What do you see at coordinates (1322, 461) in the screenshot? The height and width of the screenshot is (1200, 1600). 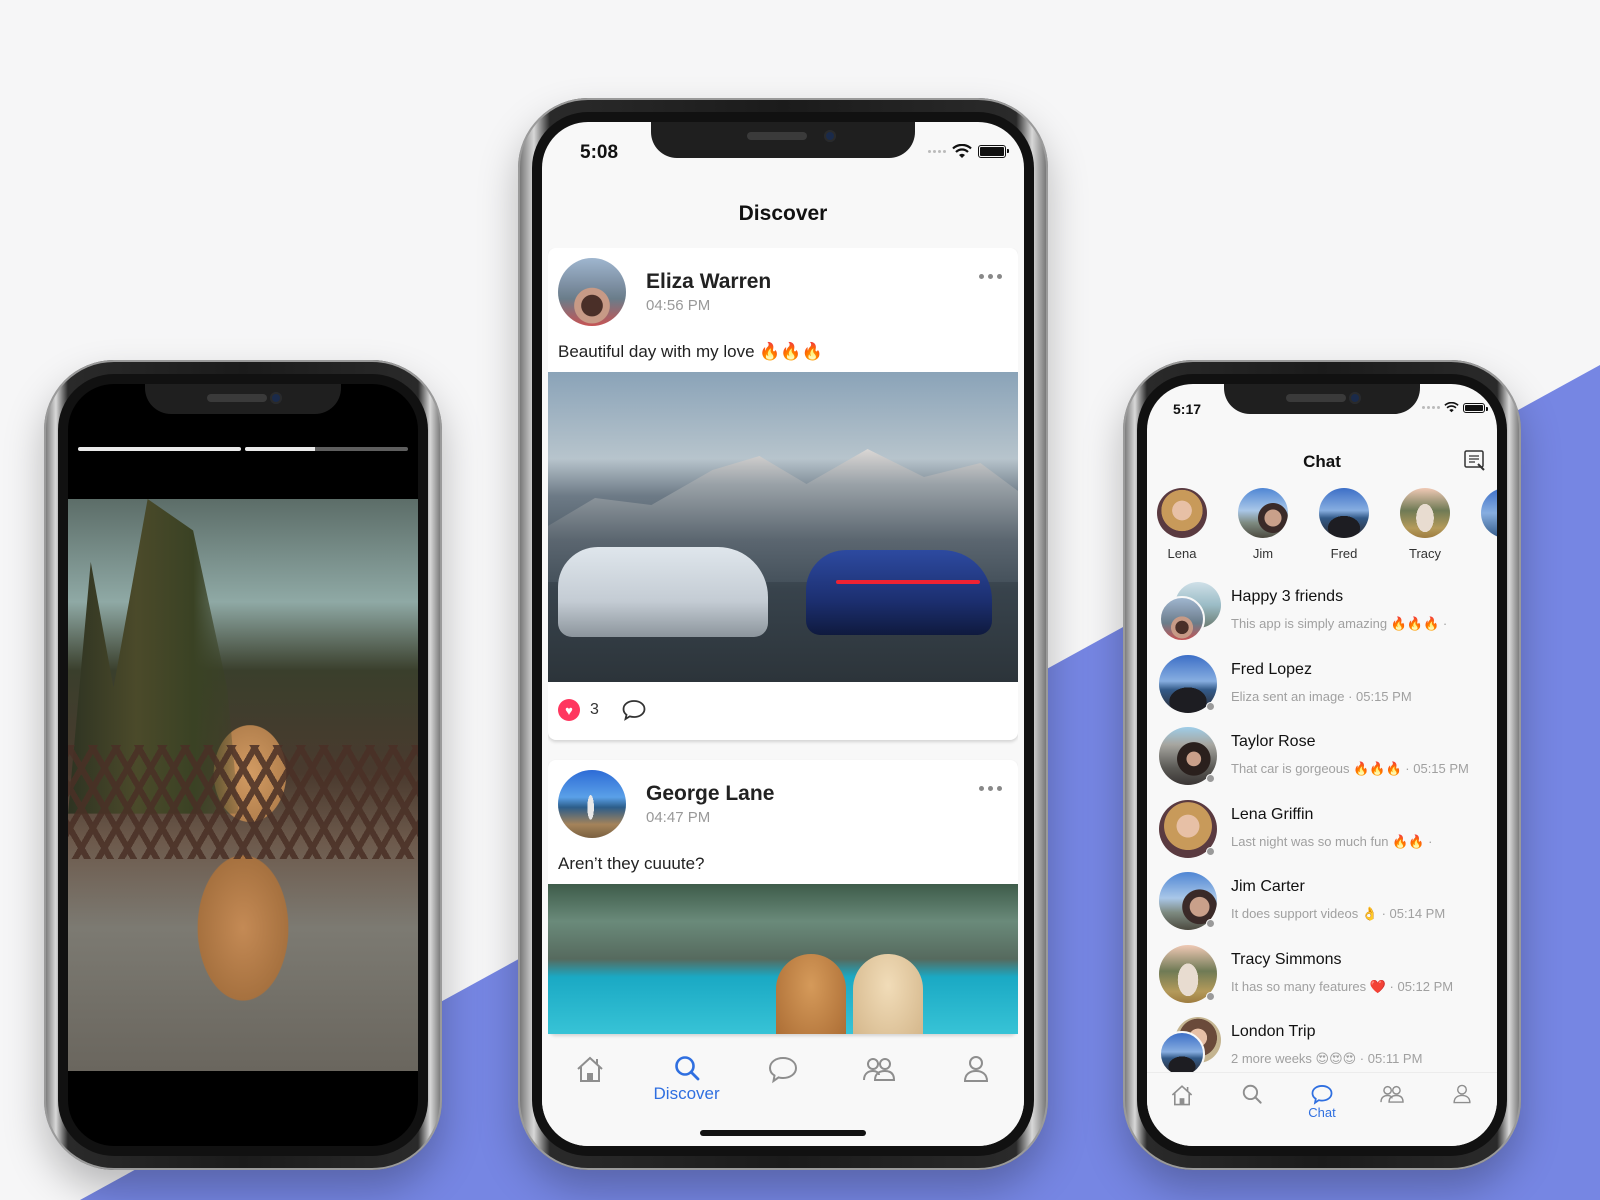 I see `page-title: Chat` at bounding box center [1322, 461].